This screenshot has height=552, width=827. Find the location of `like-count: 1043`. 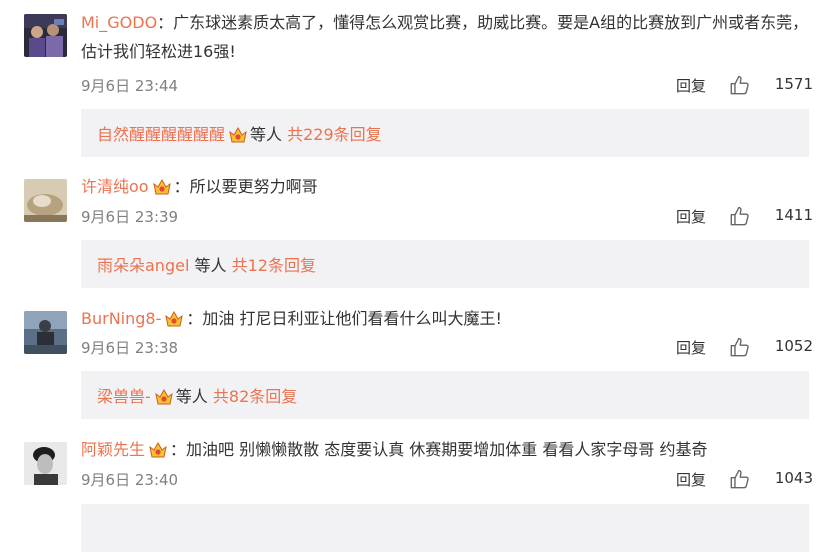

like-count: 1043 is located at coordinates (793, 478).